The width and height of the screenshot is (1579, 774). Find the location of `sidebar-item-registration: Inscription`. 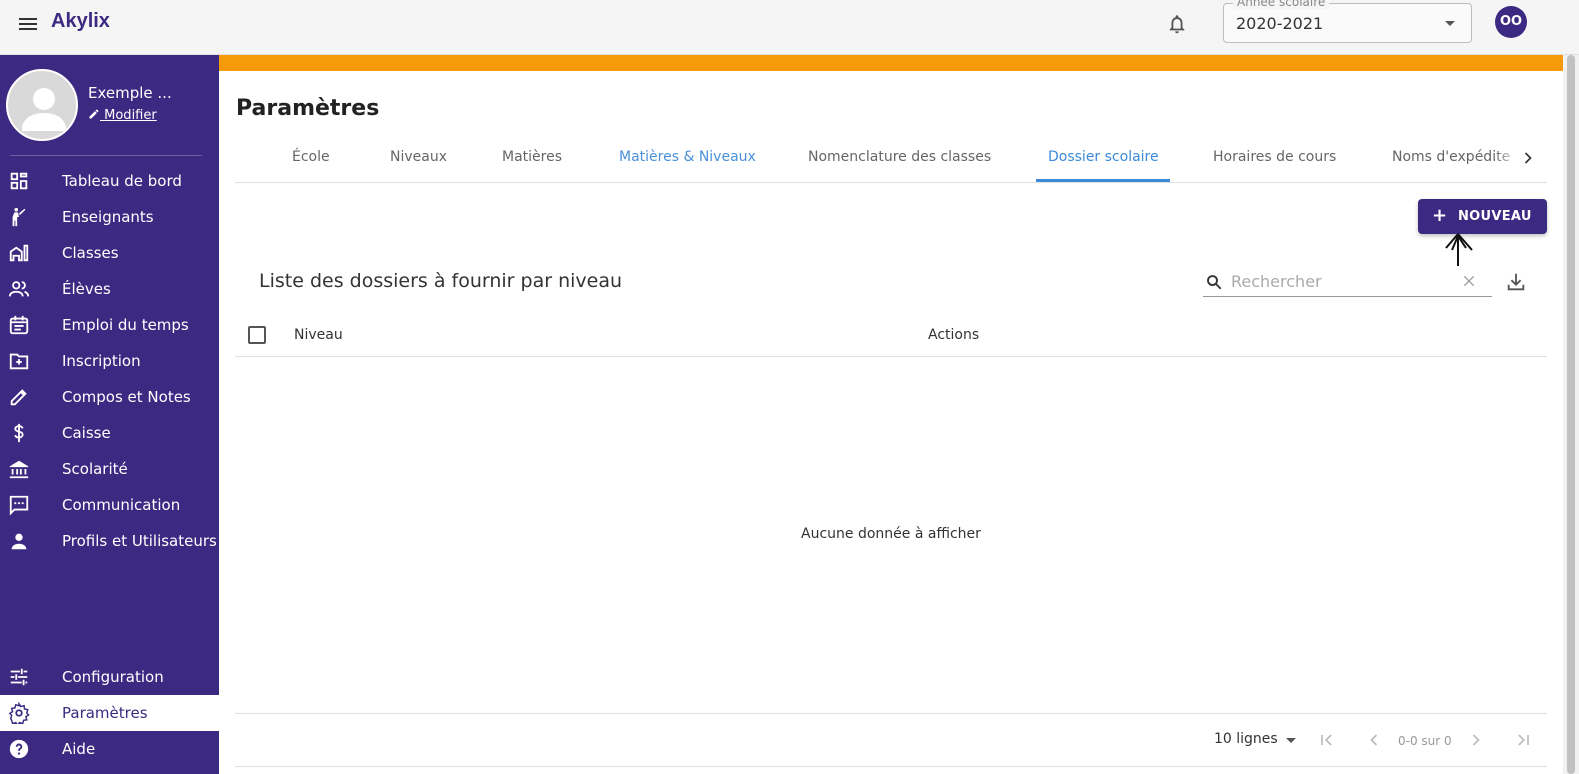

sidebar-item-registration: Inscription is located at coordinates (109, 361).